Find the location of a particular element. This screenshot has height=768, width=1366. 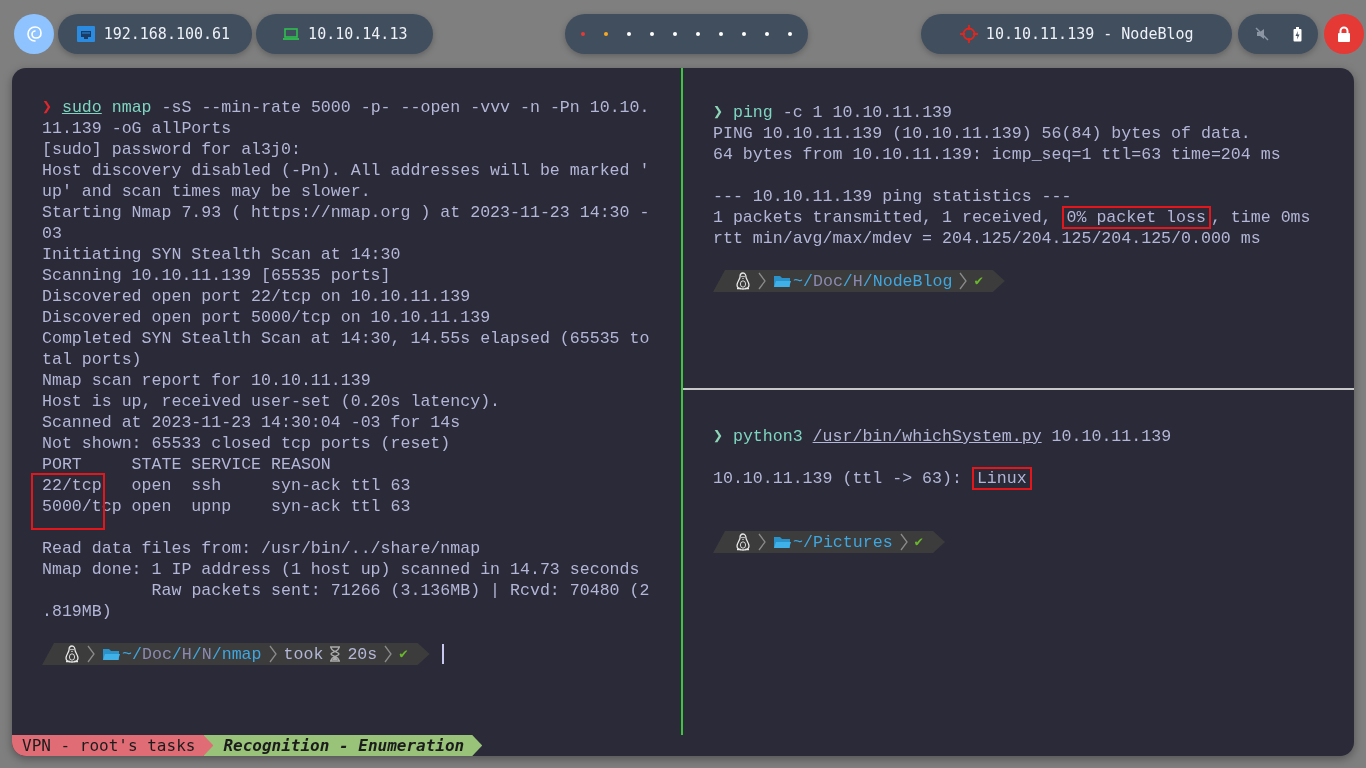

output-line: Host discovery disabled (-Pn). All addresses will be marked 'up' and scan times may be slower. is located at coordinates (346, 181).